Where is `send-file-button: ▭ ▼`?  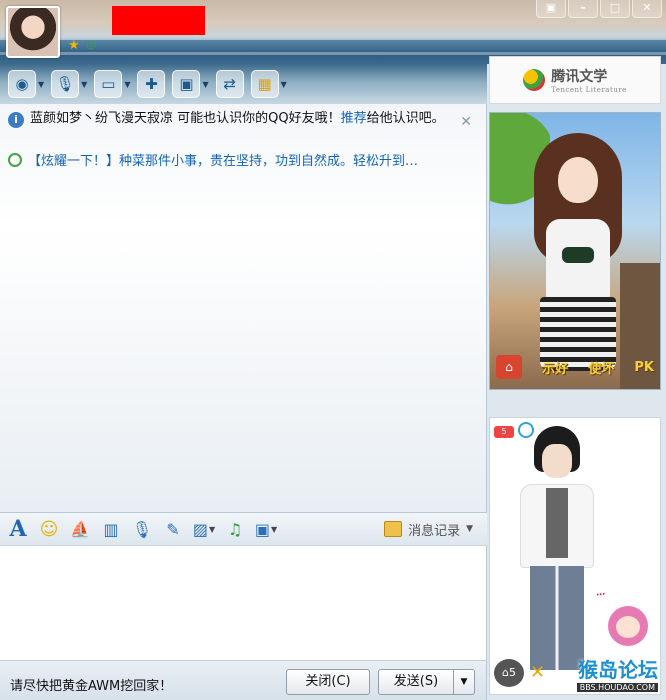
send-file-button: ▭ ▼ is located at coordinates (112, 84).